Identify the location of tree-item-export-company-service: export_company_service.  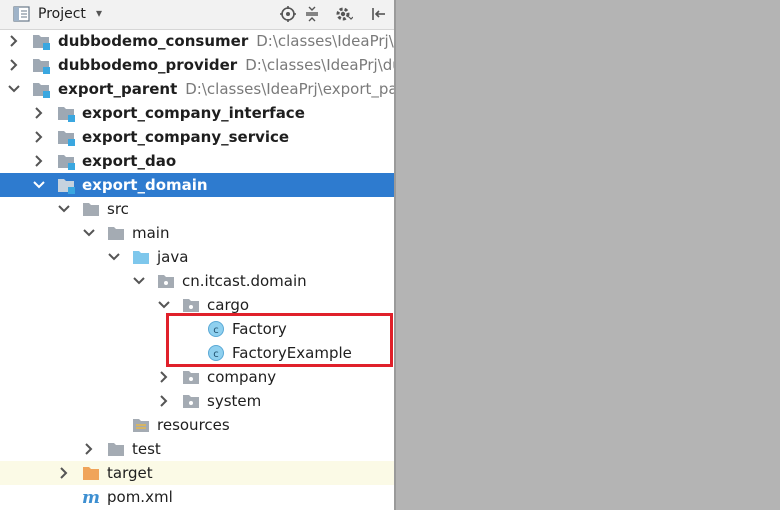
(197, 137).